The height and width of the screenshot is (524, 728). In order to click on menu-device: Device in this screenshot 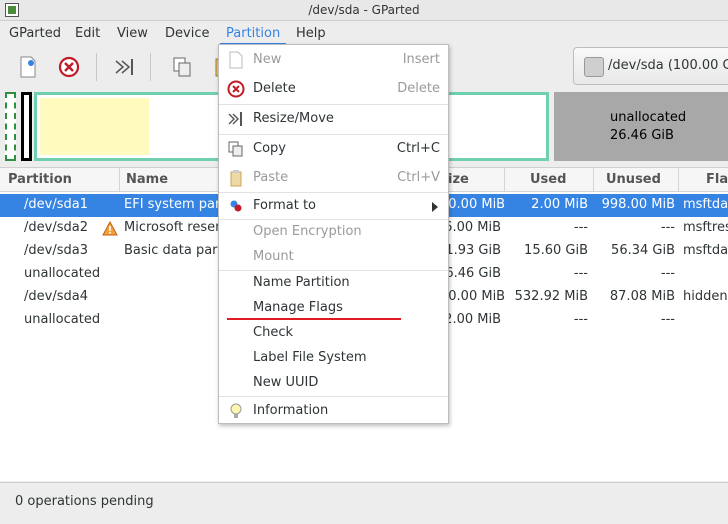, I will do `click(187, 34)`.